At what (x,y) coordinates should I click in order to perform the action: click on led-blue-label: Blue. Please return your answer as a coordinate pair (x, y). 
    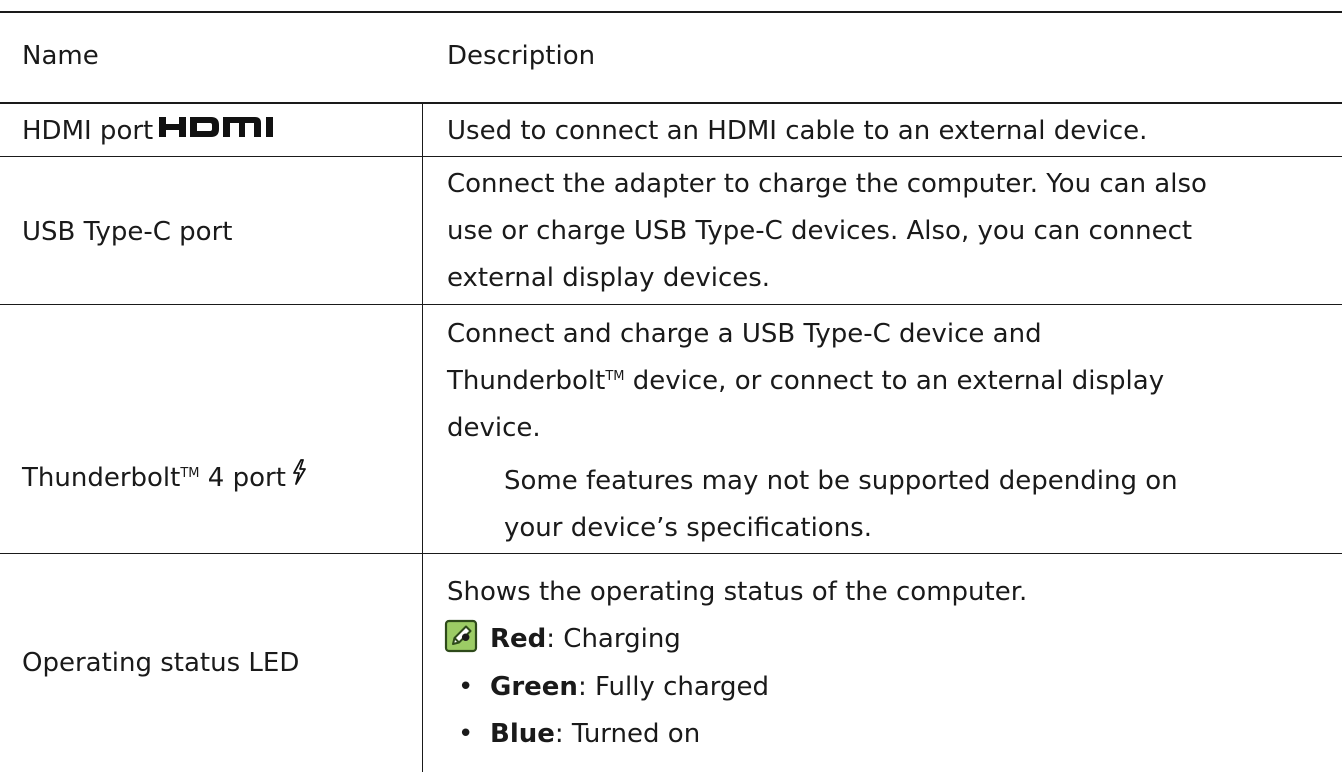
    Looking at the image, I should click on (522, 734).